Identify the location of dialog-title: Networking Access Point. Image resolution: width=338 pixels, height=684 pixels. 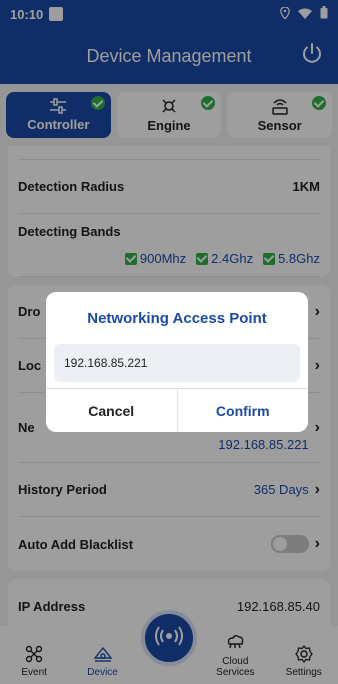
(177, 318).